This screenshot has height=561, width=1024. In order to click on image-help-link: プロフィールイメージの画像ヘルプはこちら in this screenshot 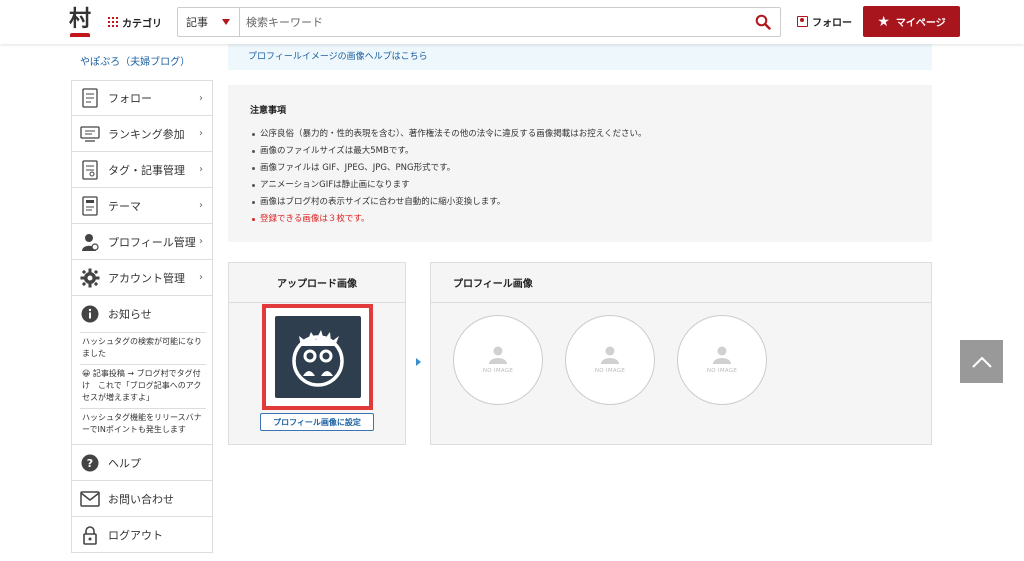, I will do `click(338, 55)`.